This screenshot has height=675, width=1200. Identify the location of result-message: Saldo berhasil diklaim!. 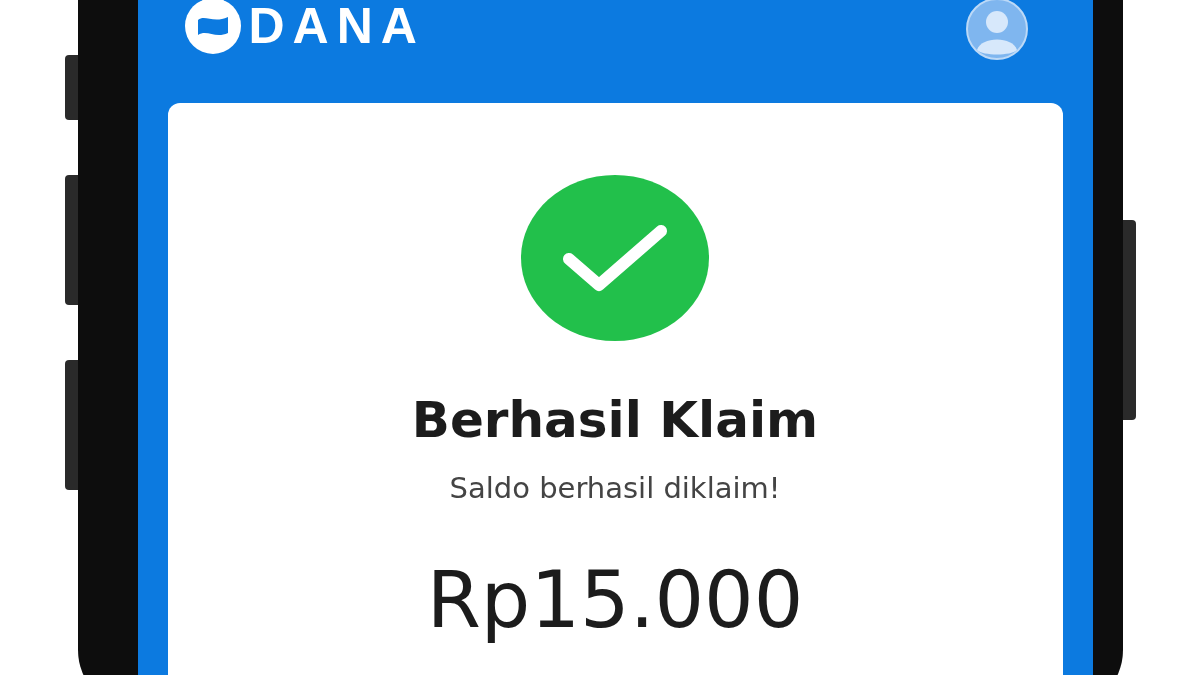
(615, 488).